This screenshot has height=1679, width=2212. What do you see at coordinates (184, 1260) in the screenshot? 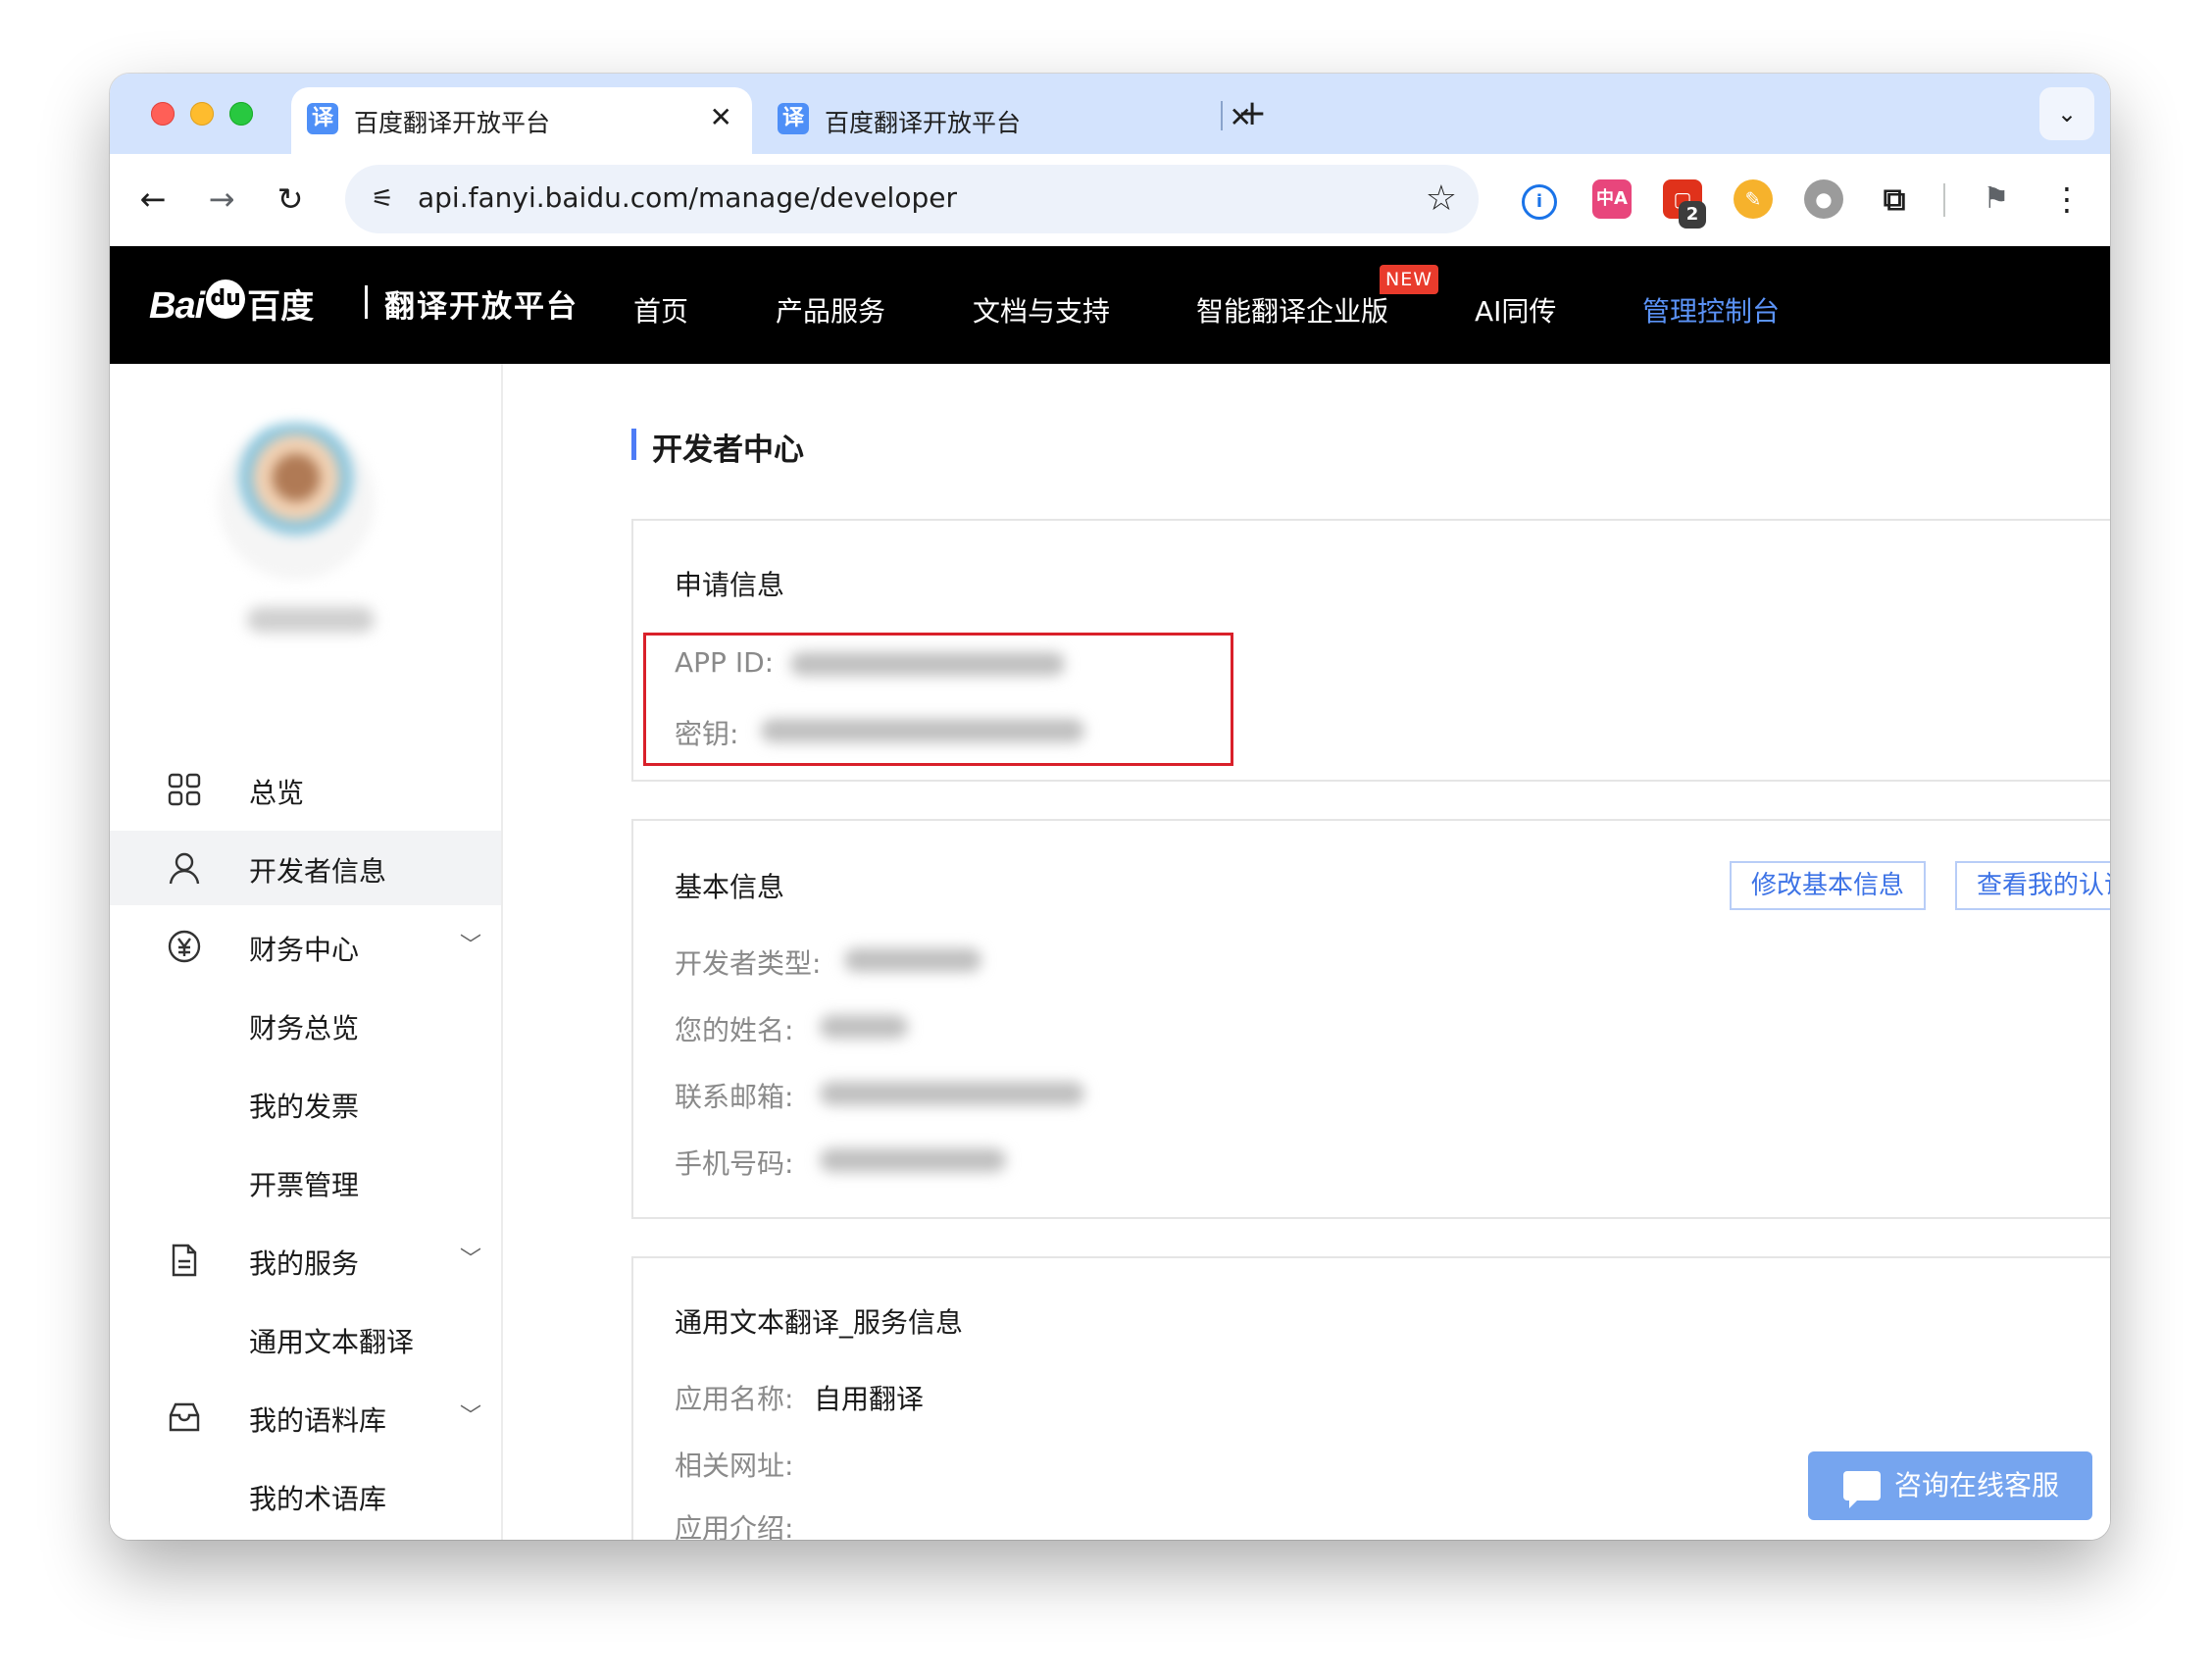
I see `document-icon` at bounding box center [184, 1260].